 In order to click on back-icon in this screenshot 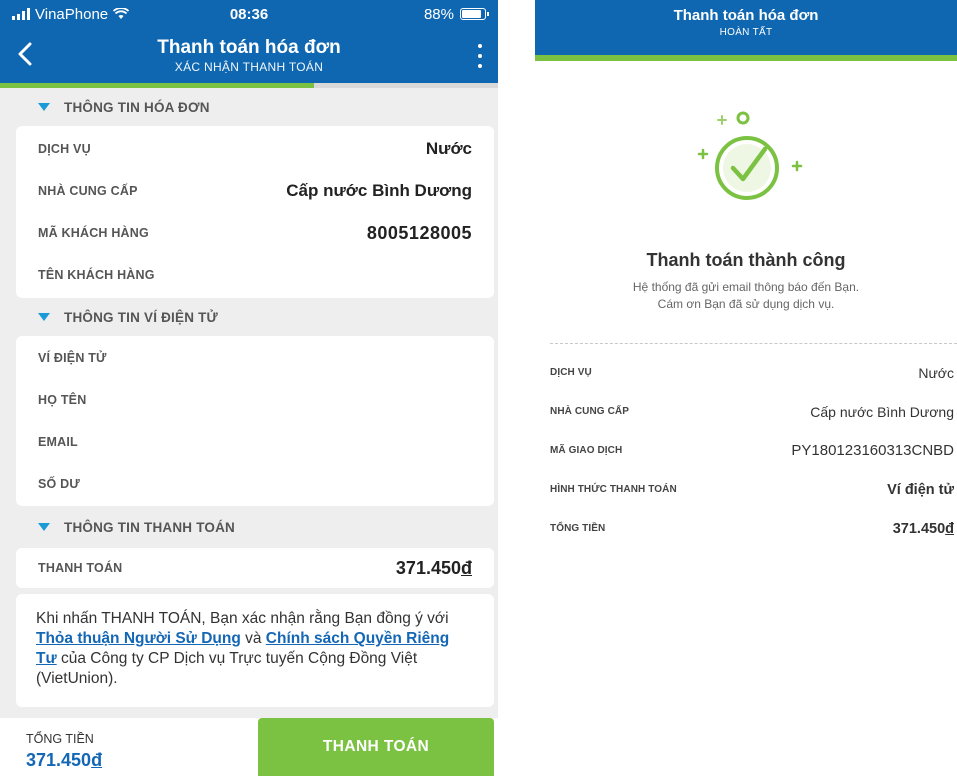, I will do `click(25, 54)`.